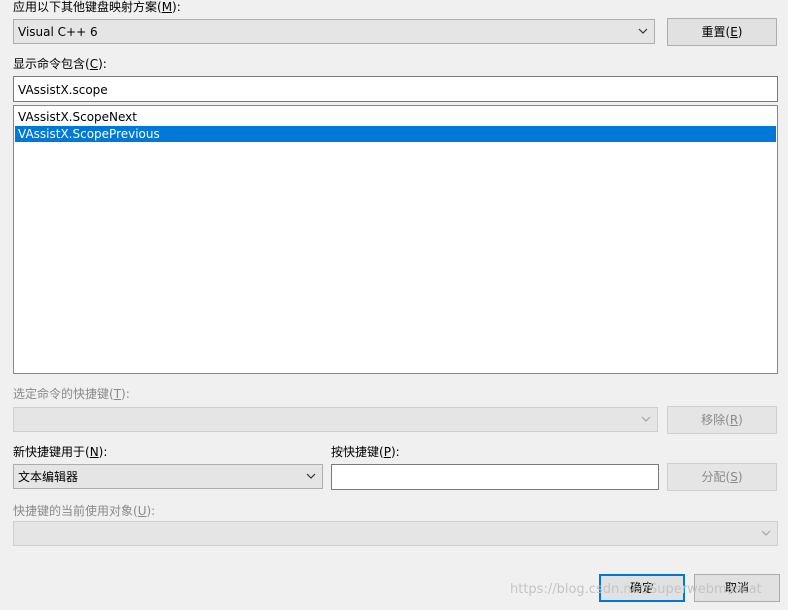 The height and width of the screenshot is (610, 788). What do you see at coordinates (636, 589) in the screenshot?
I see `watermark: https://blog.csdn.net/Superwebmascat` at bounding box center [636, 589].